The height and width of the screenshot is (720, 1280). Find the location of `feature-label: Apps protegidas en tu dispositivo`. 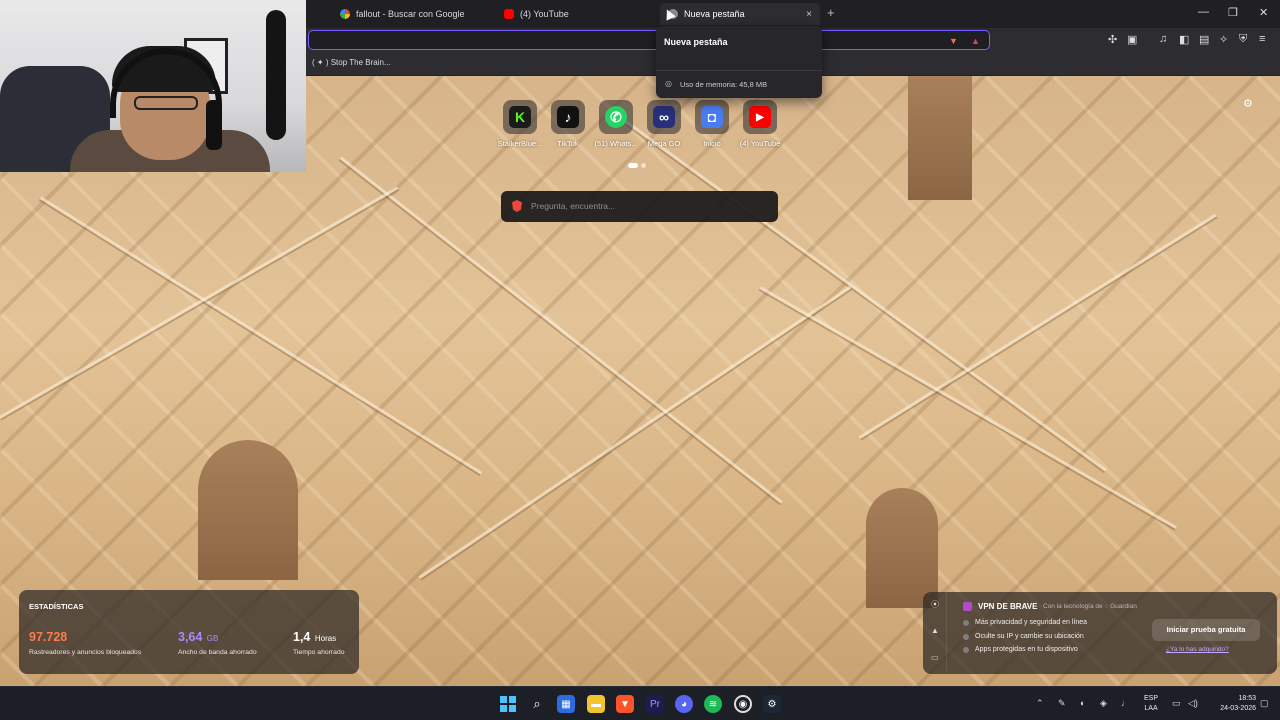

feature-label: Apps protegidas en tu dispositivo is located at coordinates (1026, 649).